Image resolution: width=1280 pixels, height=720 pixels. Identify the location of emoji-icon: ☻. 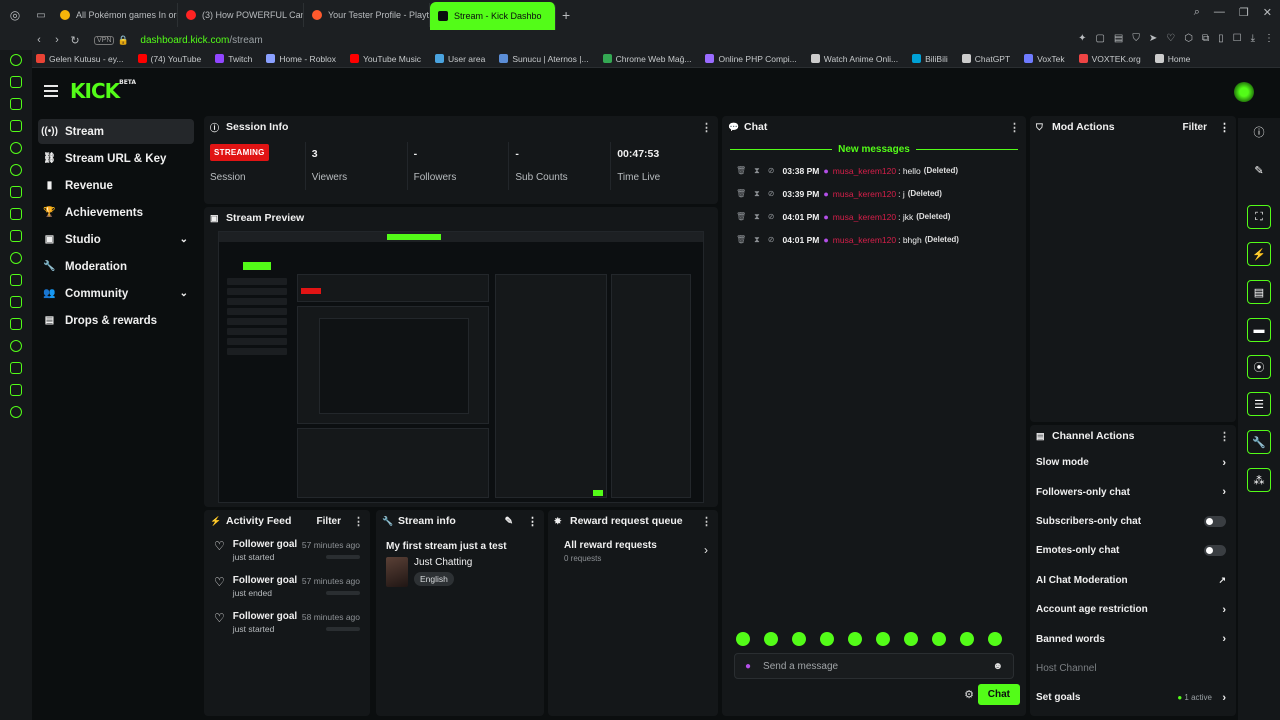
(997, 666).